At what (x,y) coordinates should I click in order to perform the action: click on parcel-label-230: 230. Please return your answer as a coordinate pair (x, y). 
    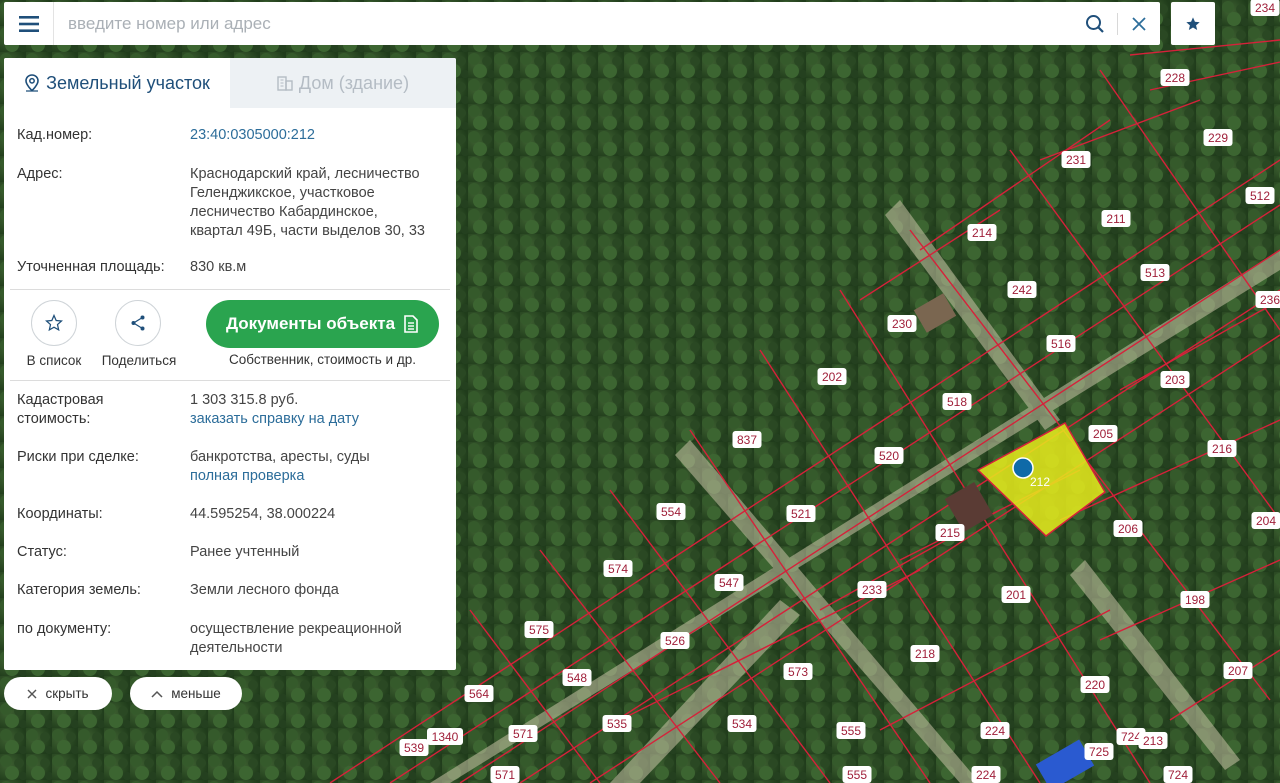
    Looking at the image, I should click on (902, 323).